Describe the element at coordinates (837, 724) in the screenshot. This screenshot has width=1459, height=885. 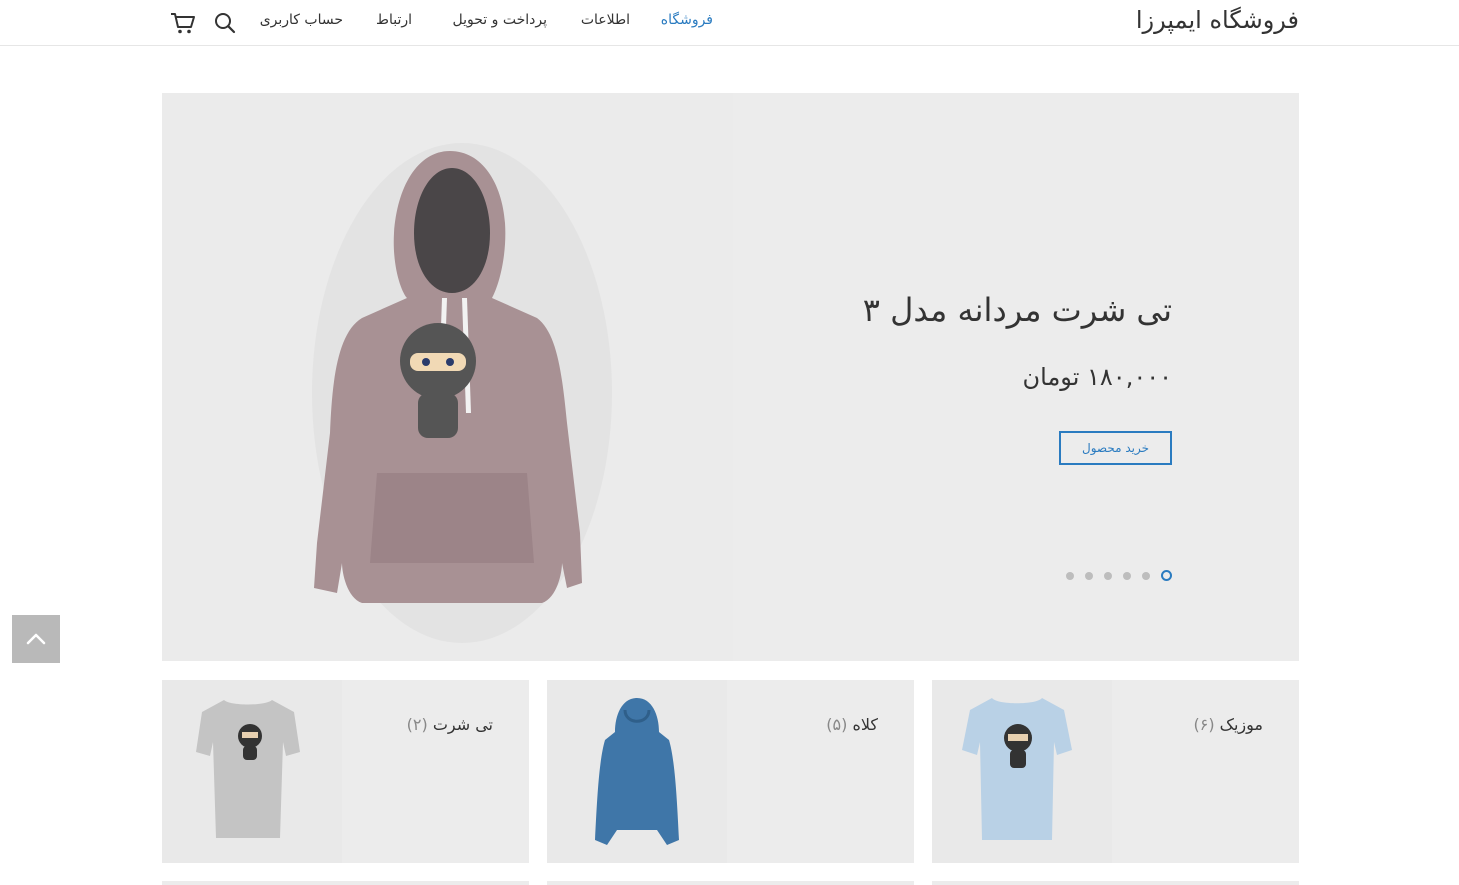
I see `category-count: (۵)` at that location.